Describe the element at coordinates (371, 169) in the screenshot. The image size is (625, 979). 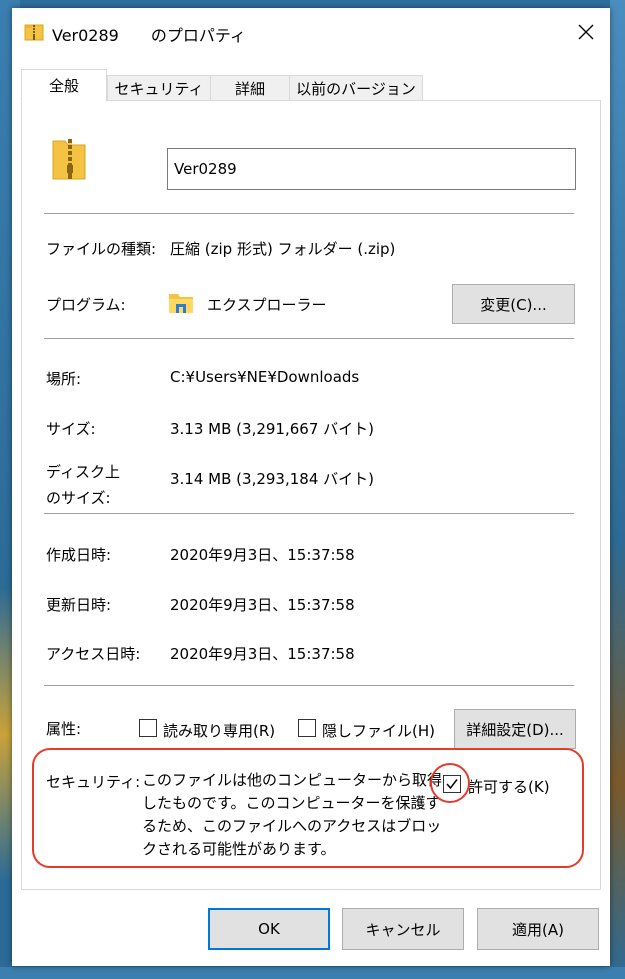
I see `file-name-input` at that location.